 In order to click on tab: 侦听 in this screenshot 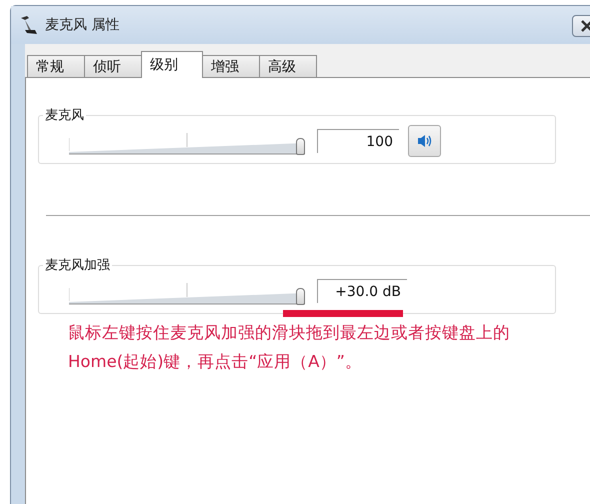, I will do `click(113, 66)`.